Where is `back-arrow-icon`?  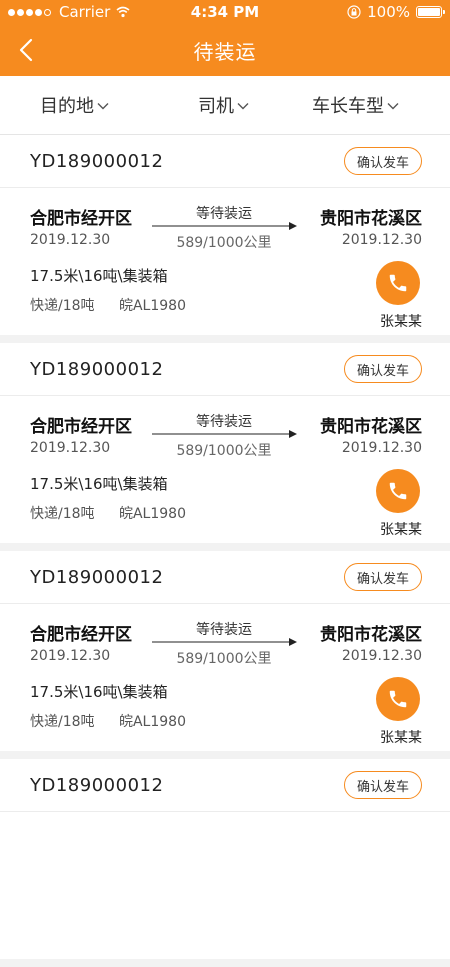 back-arrow-icon is located at coordinates (26, 50).